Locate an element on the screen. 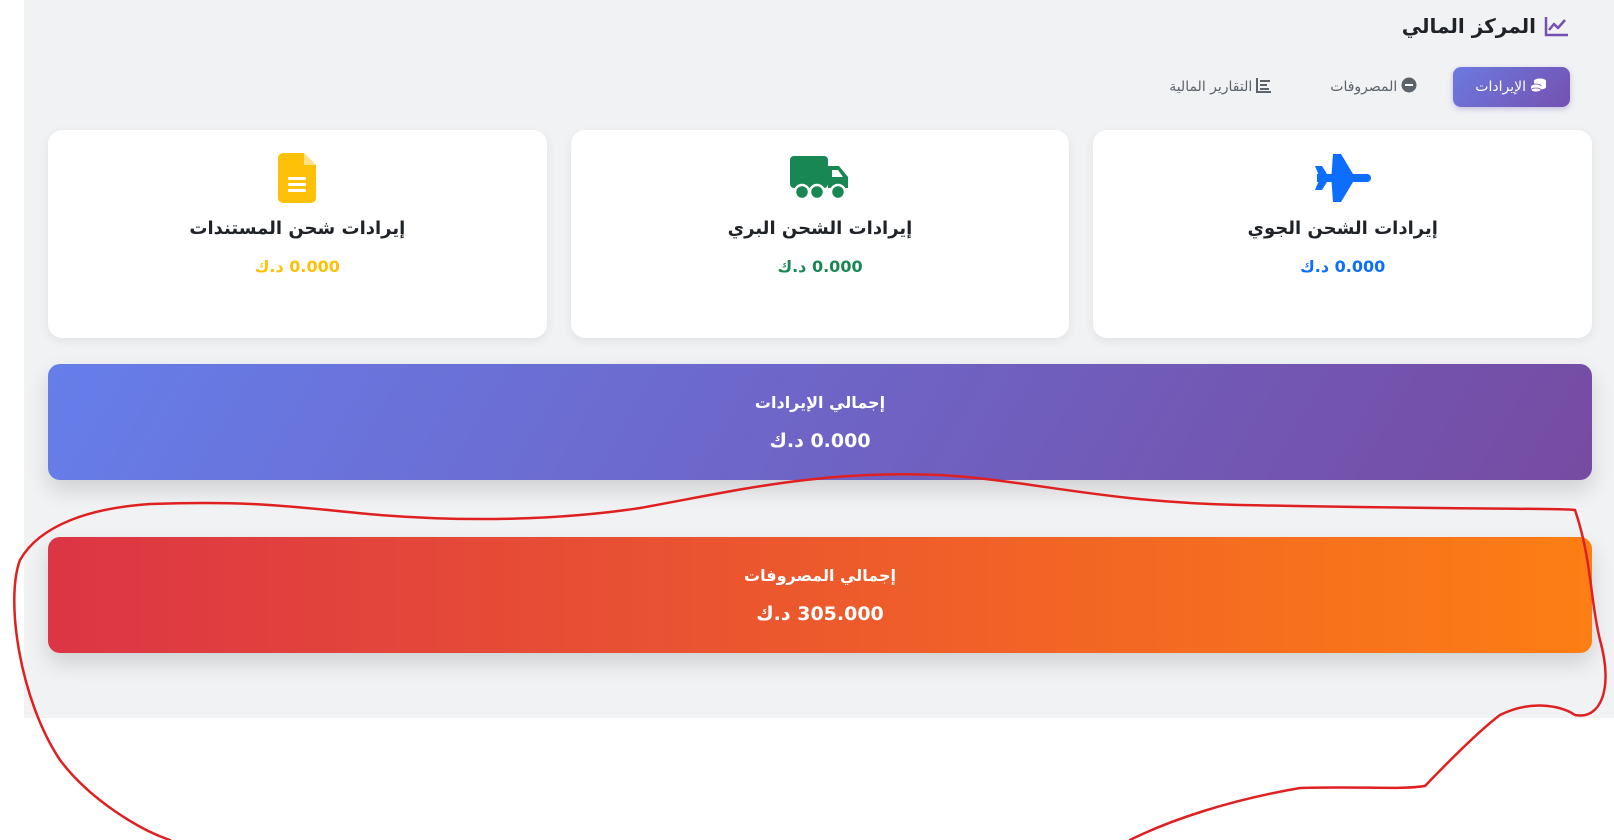  tab-expenses: المصروفات is located at coordinates (1373, 87).